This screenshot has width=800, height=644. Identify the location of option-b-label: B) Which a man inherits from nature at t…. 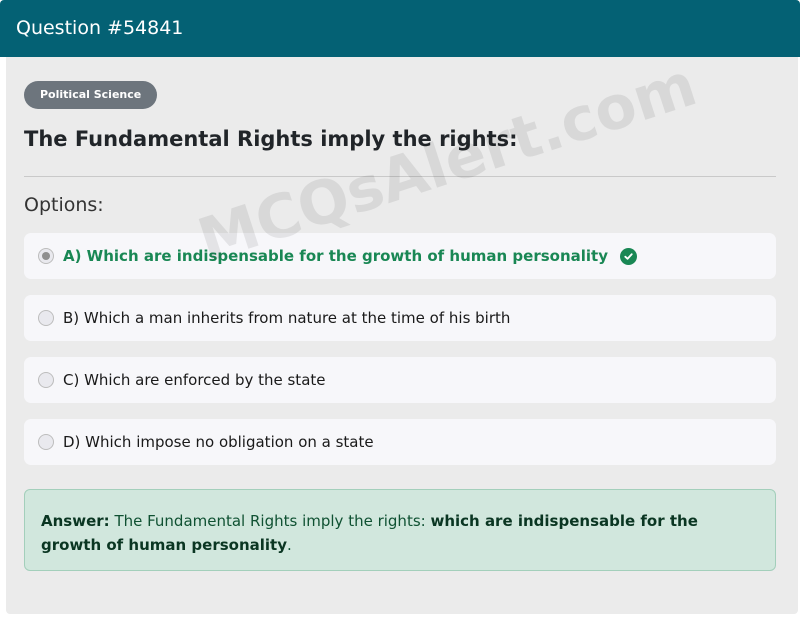
(287, 318).